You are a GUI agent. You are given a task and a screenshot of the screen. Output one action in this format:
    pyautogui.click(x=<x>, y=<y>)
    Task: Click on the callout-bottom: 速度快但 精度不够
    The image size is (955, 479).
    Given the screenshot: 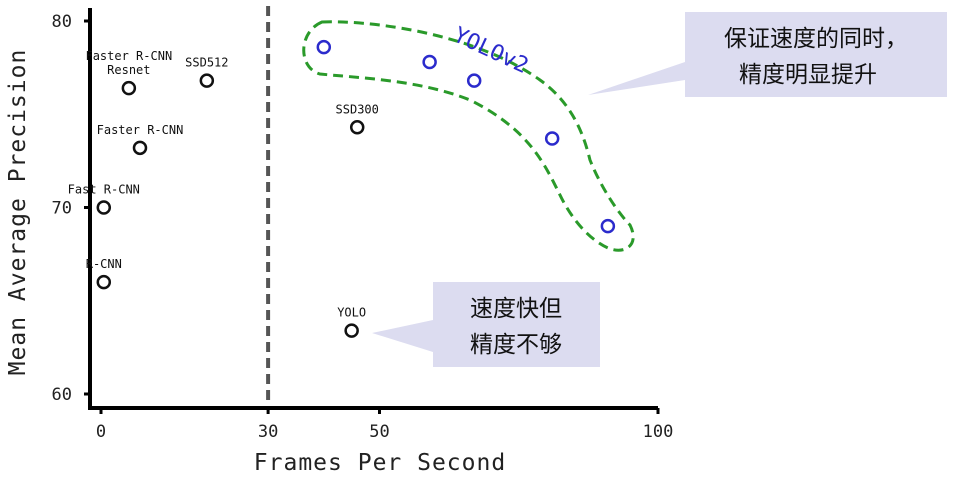 What is the action you would take?
    pyautogui.click(x=486, y=324)
    